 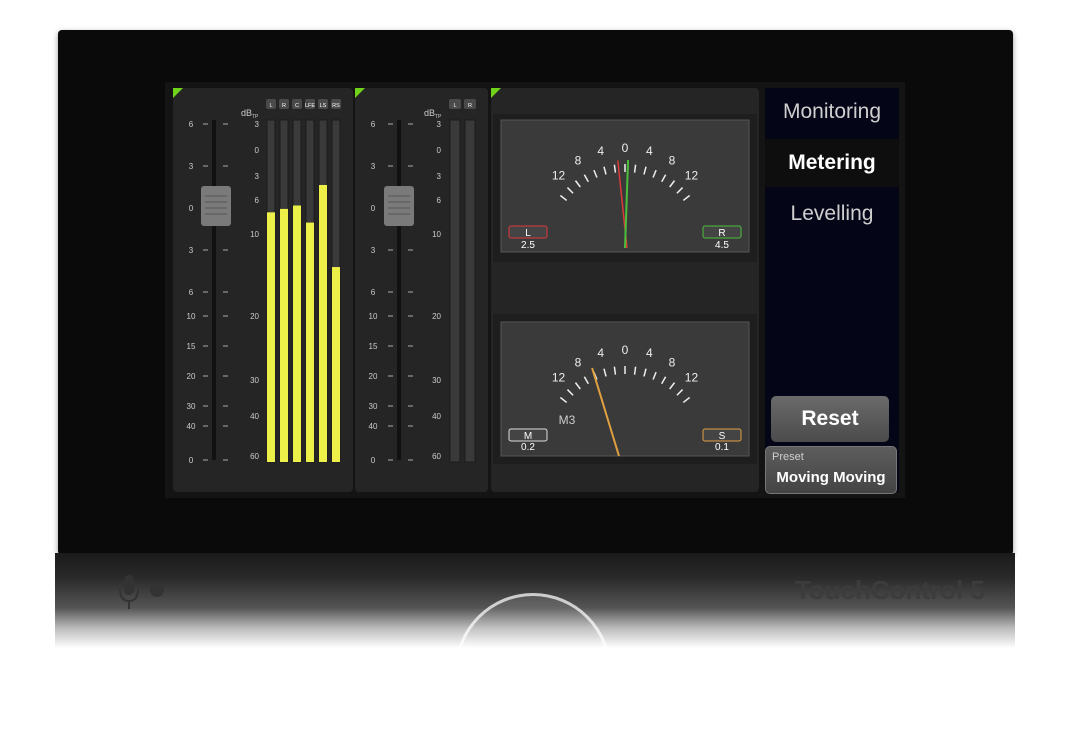 I want to click on channel-header-label: LS, so click(x=323, y=106).